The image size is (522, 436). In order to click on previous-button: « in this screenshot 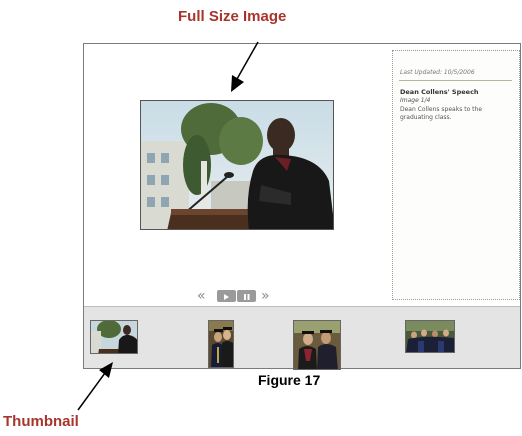, I will do `click(201, 296)`.